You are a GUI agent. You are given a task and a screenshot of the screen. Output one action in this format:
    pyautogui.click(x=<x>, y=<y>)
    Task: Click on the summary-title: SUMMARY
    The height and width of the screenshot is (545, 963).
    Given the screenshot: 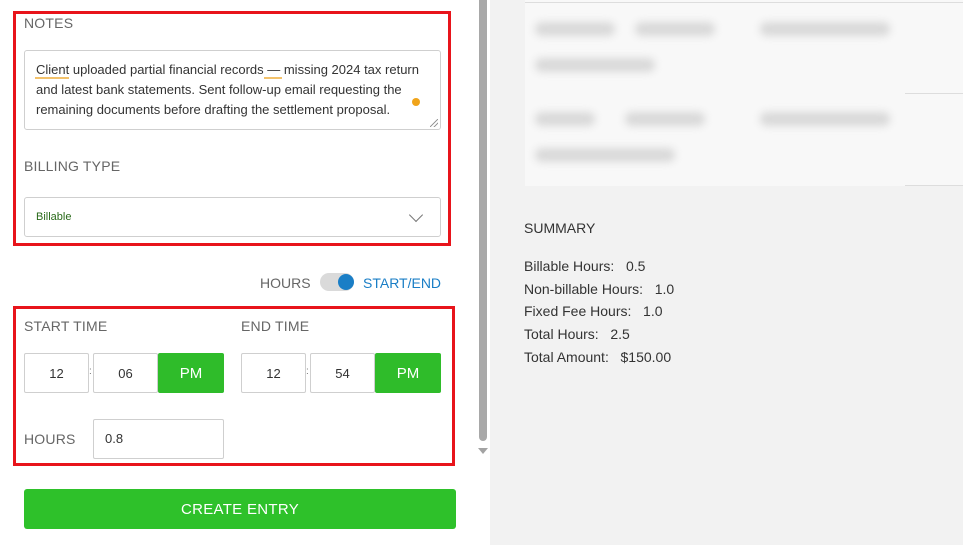 What is the action you would take?
    pyautogui.click(x=560, y=228)
    